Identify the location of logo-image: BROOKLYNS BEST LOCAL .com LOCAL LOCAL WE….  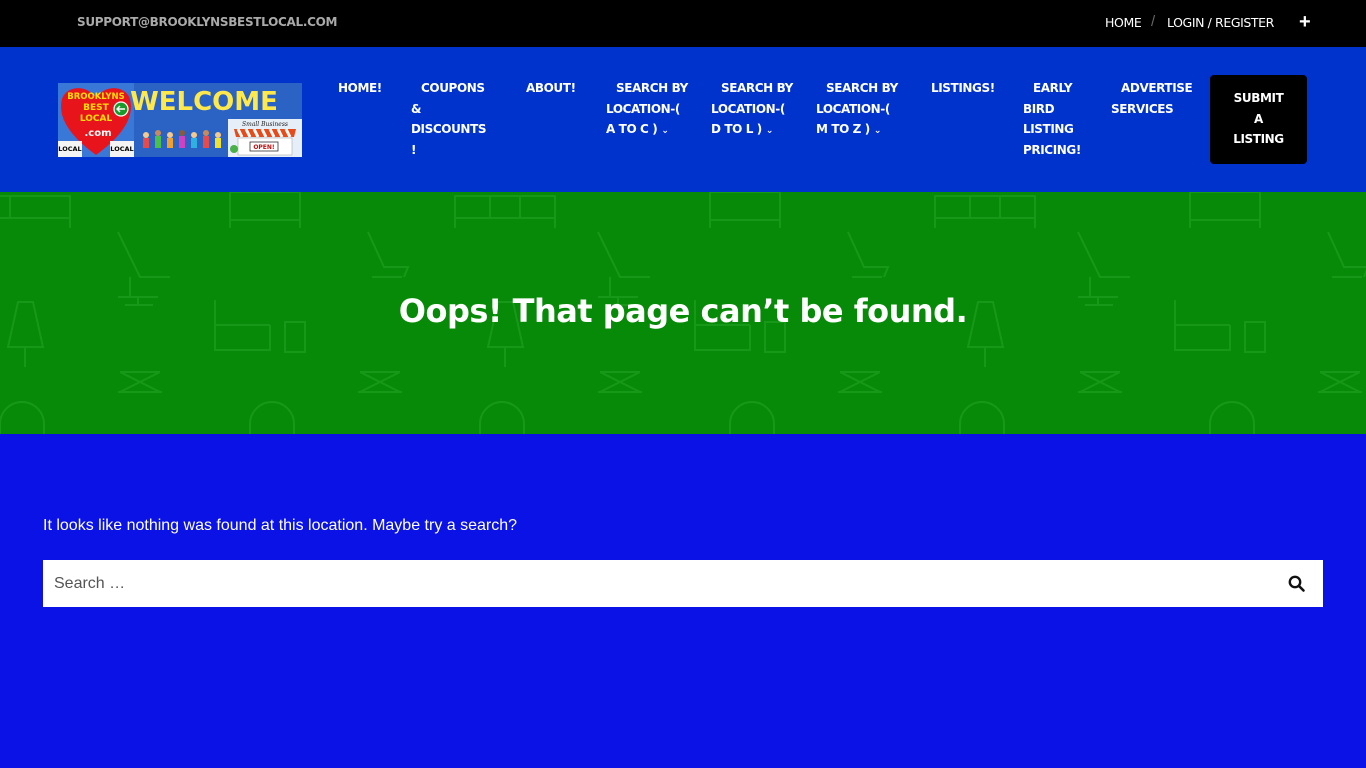
(180, 120).